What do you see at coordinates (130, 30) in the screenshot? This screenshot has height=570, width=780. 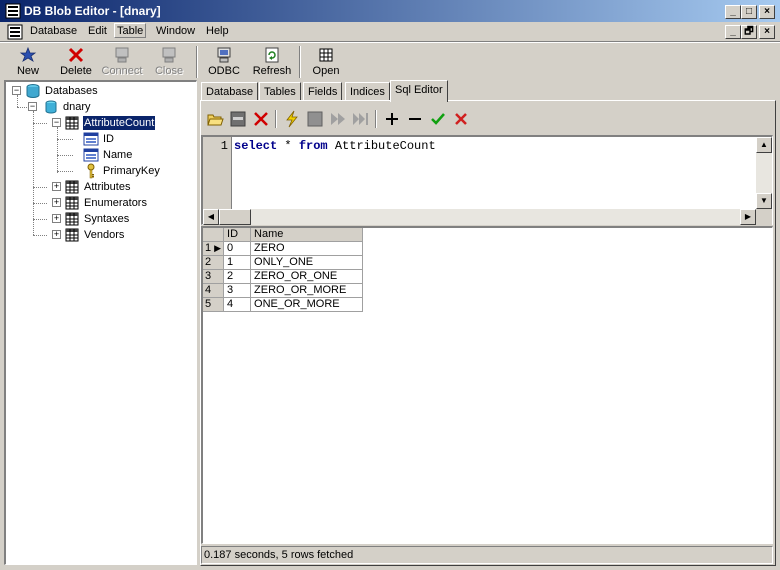 I see `menu-table: Table` at bounding box center [130, 30].